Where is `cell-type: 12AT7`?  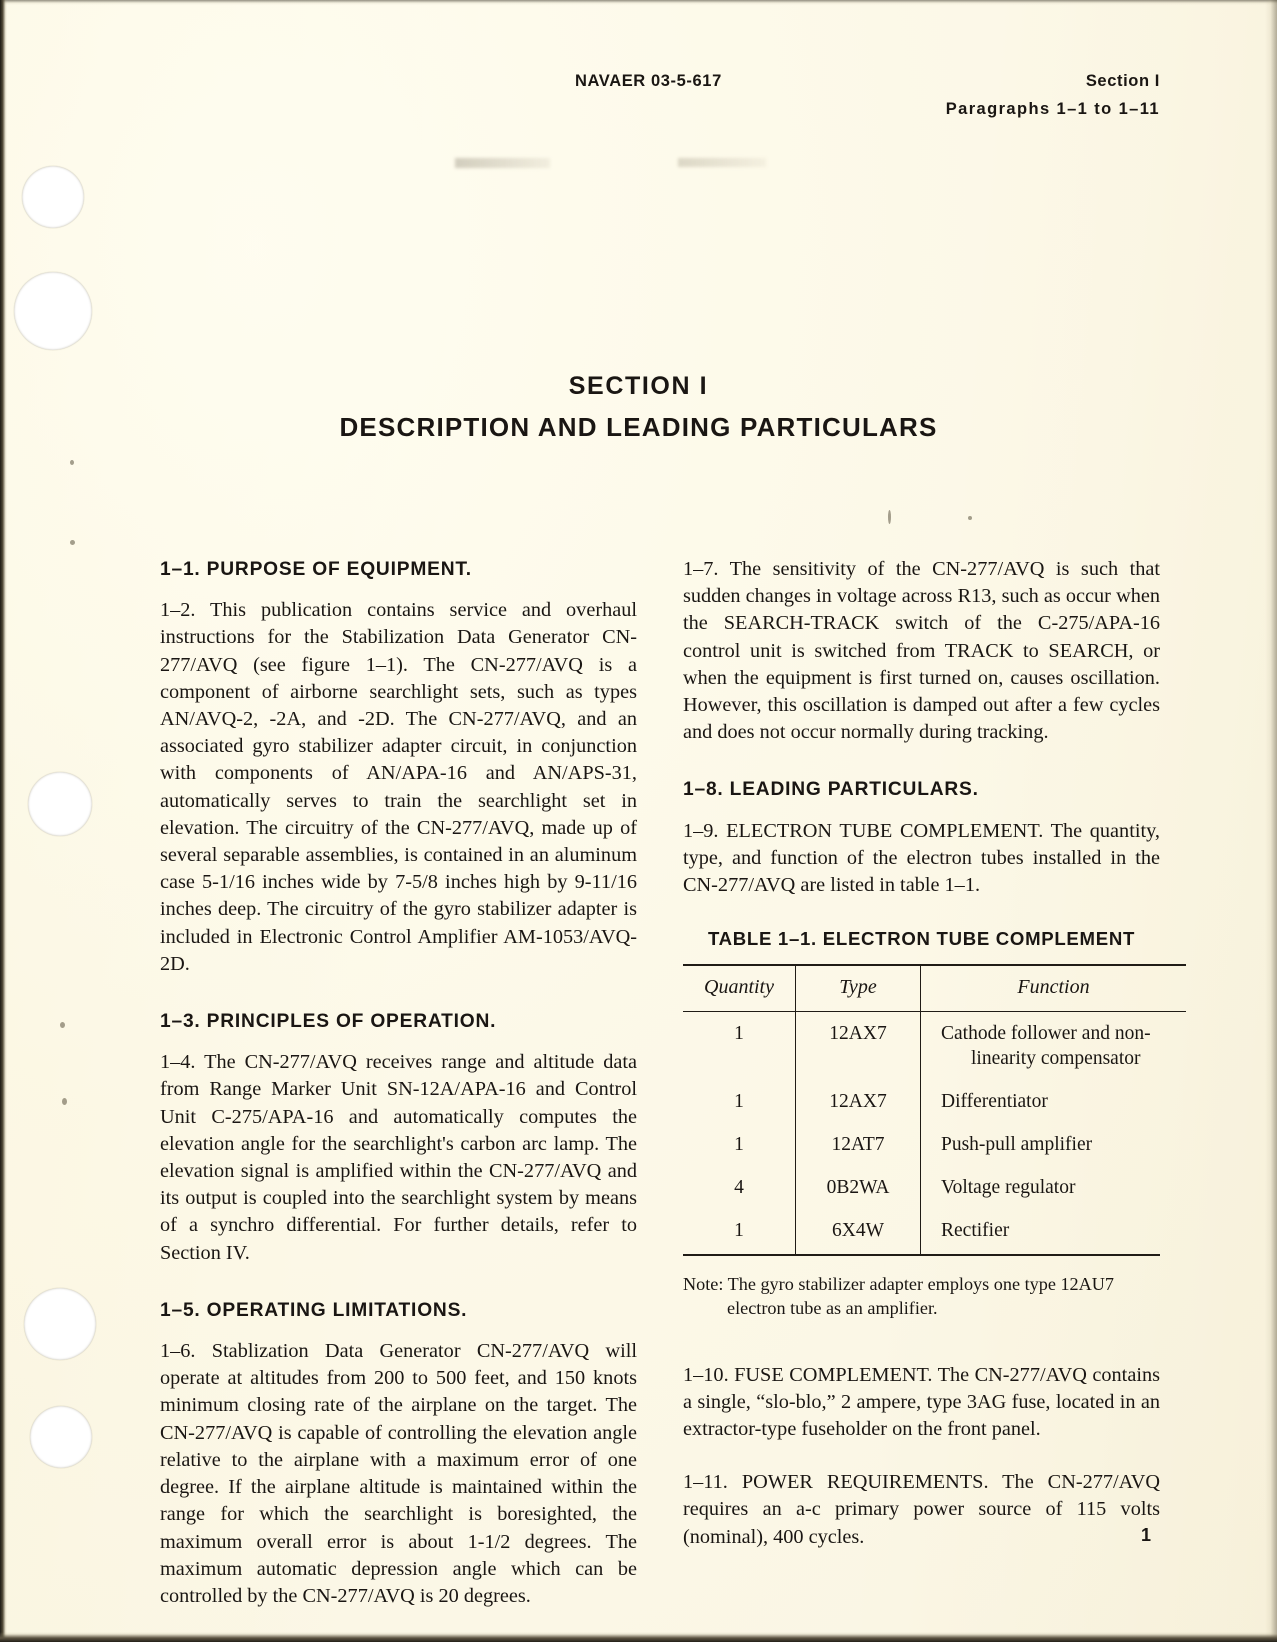 cell-type: 12AT7 is located at coordinates (858, 1144).